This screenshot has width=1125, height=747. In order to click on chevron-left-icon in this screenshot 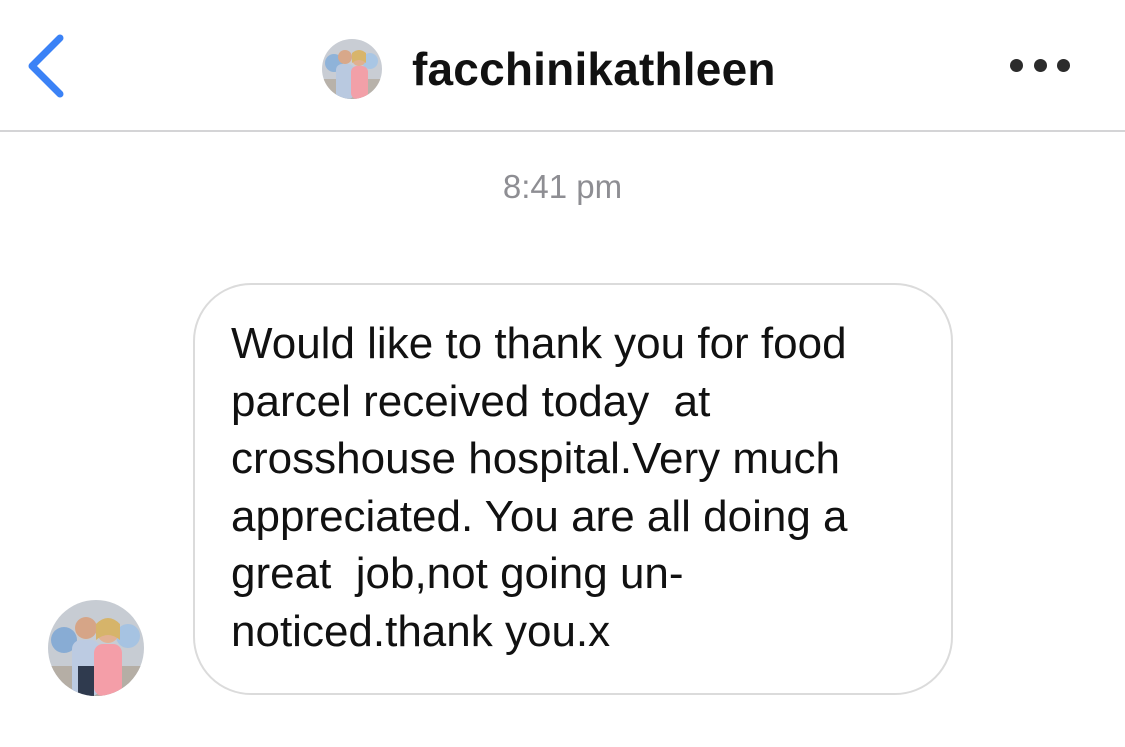, I will do `click(46, 66)`.